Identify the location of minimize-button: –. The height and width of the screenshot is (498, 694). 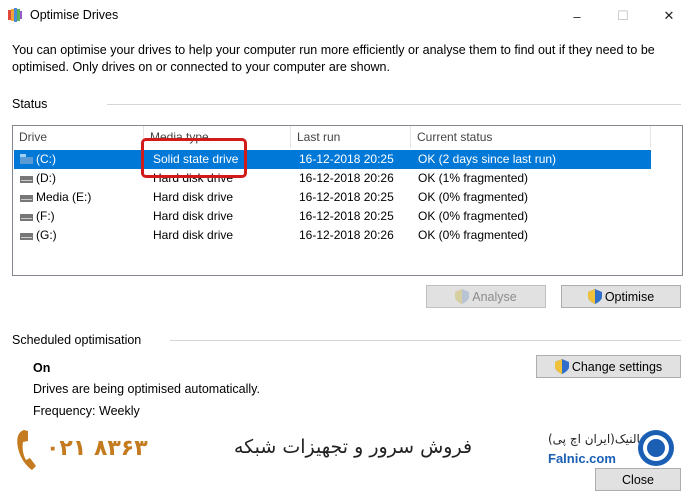
(577, 16).